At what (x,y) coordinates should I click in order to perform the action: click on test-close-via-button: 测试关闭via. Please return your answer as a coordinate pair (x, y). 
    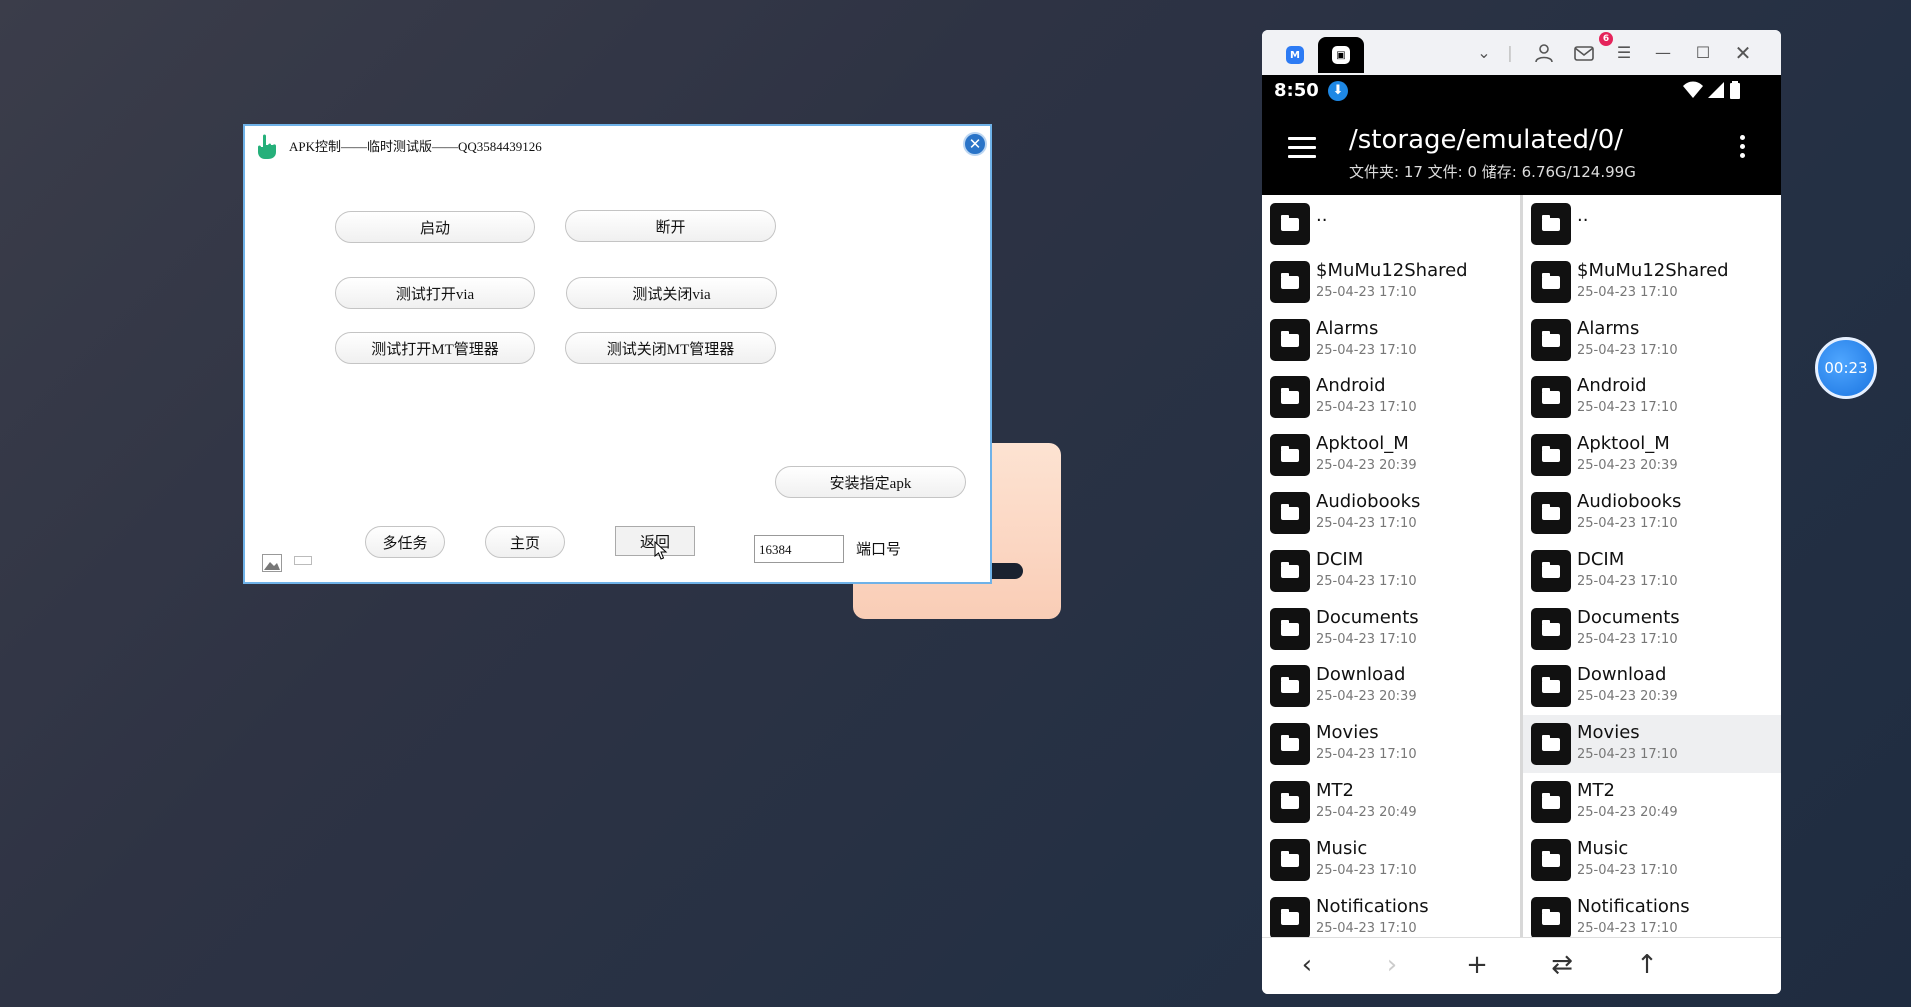
    Looking at the image, I should click on (671, 293).